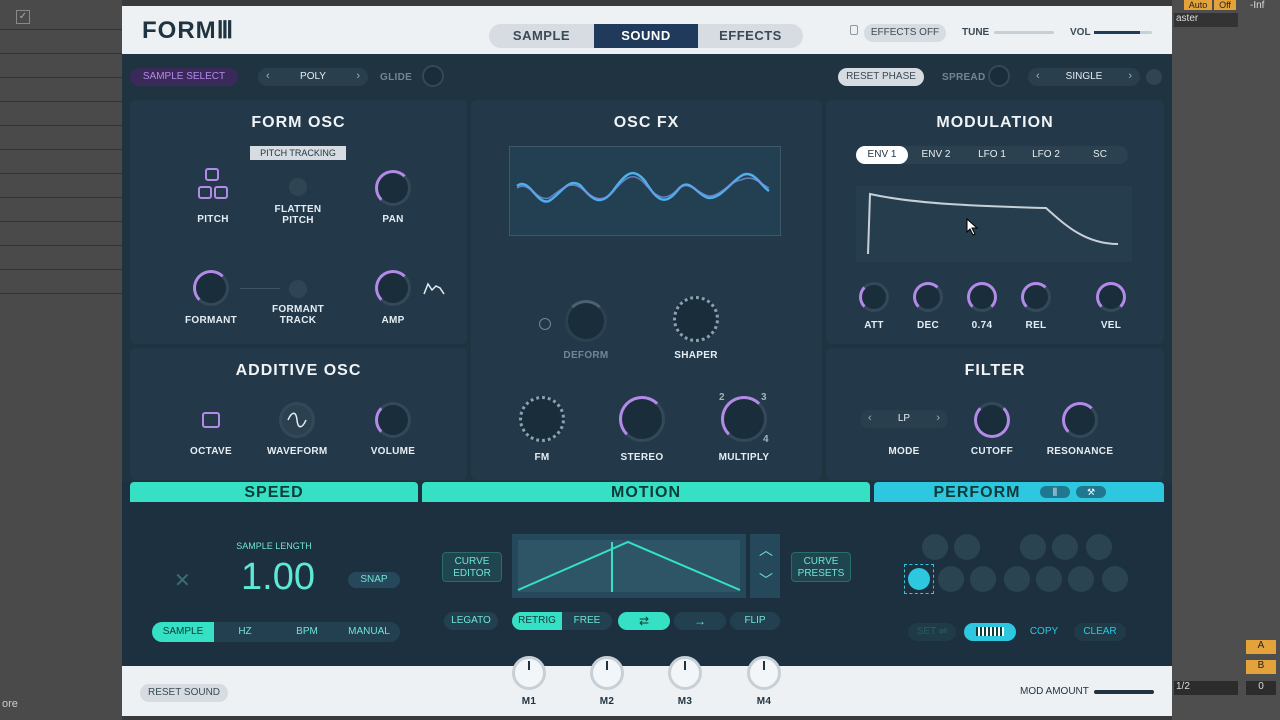  I want to click on perform-pad-active, so click(919, 579).